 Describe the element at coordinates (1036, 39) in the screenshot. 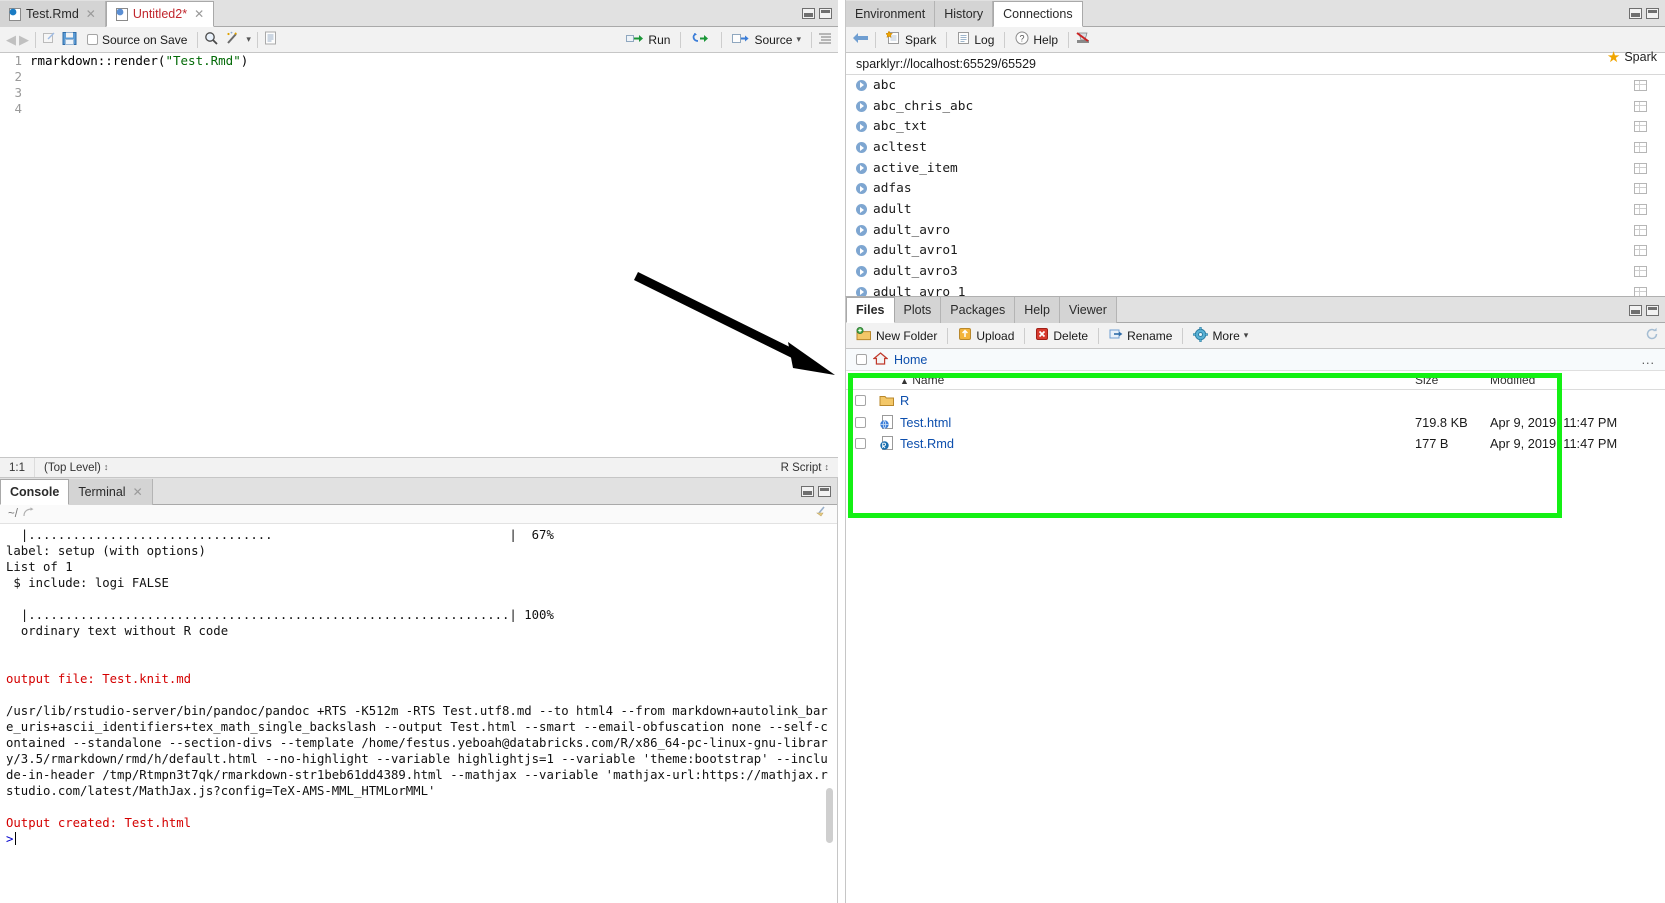

I see `help-button: ? Help` at that location.